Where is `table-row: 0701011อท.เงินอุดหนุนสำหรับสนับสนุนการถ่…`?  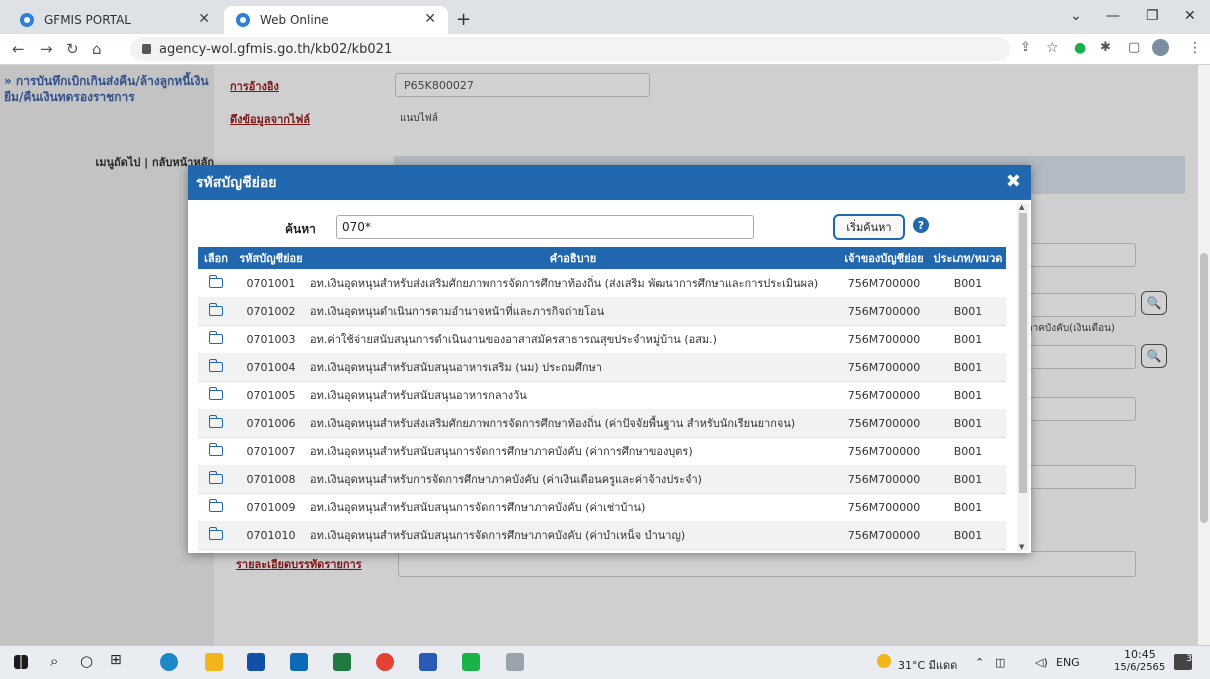 table-row: 0701011อท.เงินอุดหนุนสำหรับสนับสนุนการถ่… is located at coordinates (602, 551).